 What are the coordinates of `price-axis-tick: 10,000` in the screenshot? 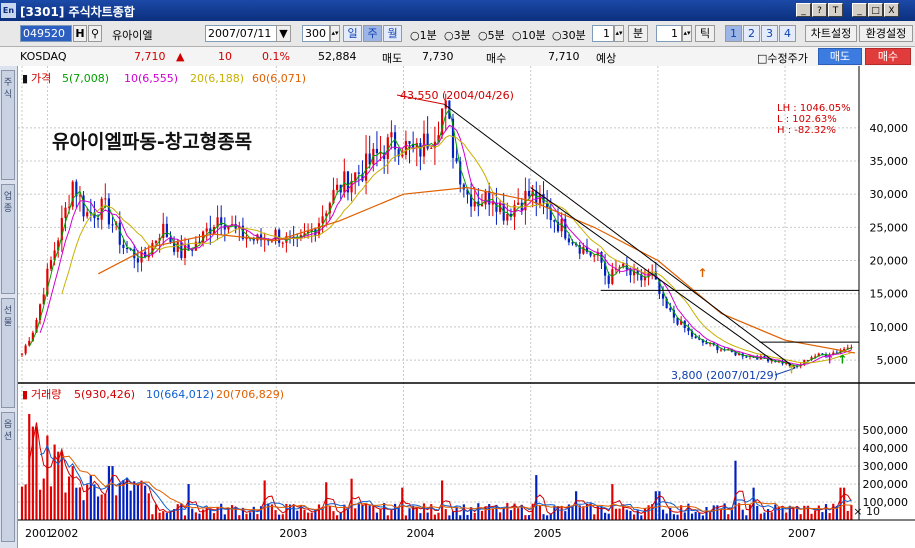 It's located at (889, 327).